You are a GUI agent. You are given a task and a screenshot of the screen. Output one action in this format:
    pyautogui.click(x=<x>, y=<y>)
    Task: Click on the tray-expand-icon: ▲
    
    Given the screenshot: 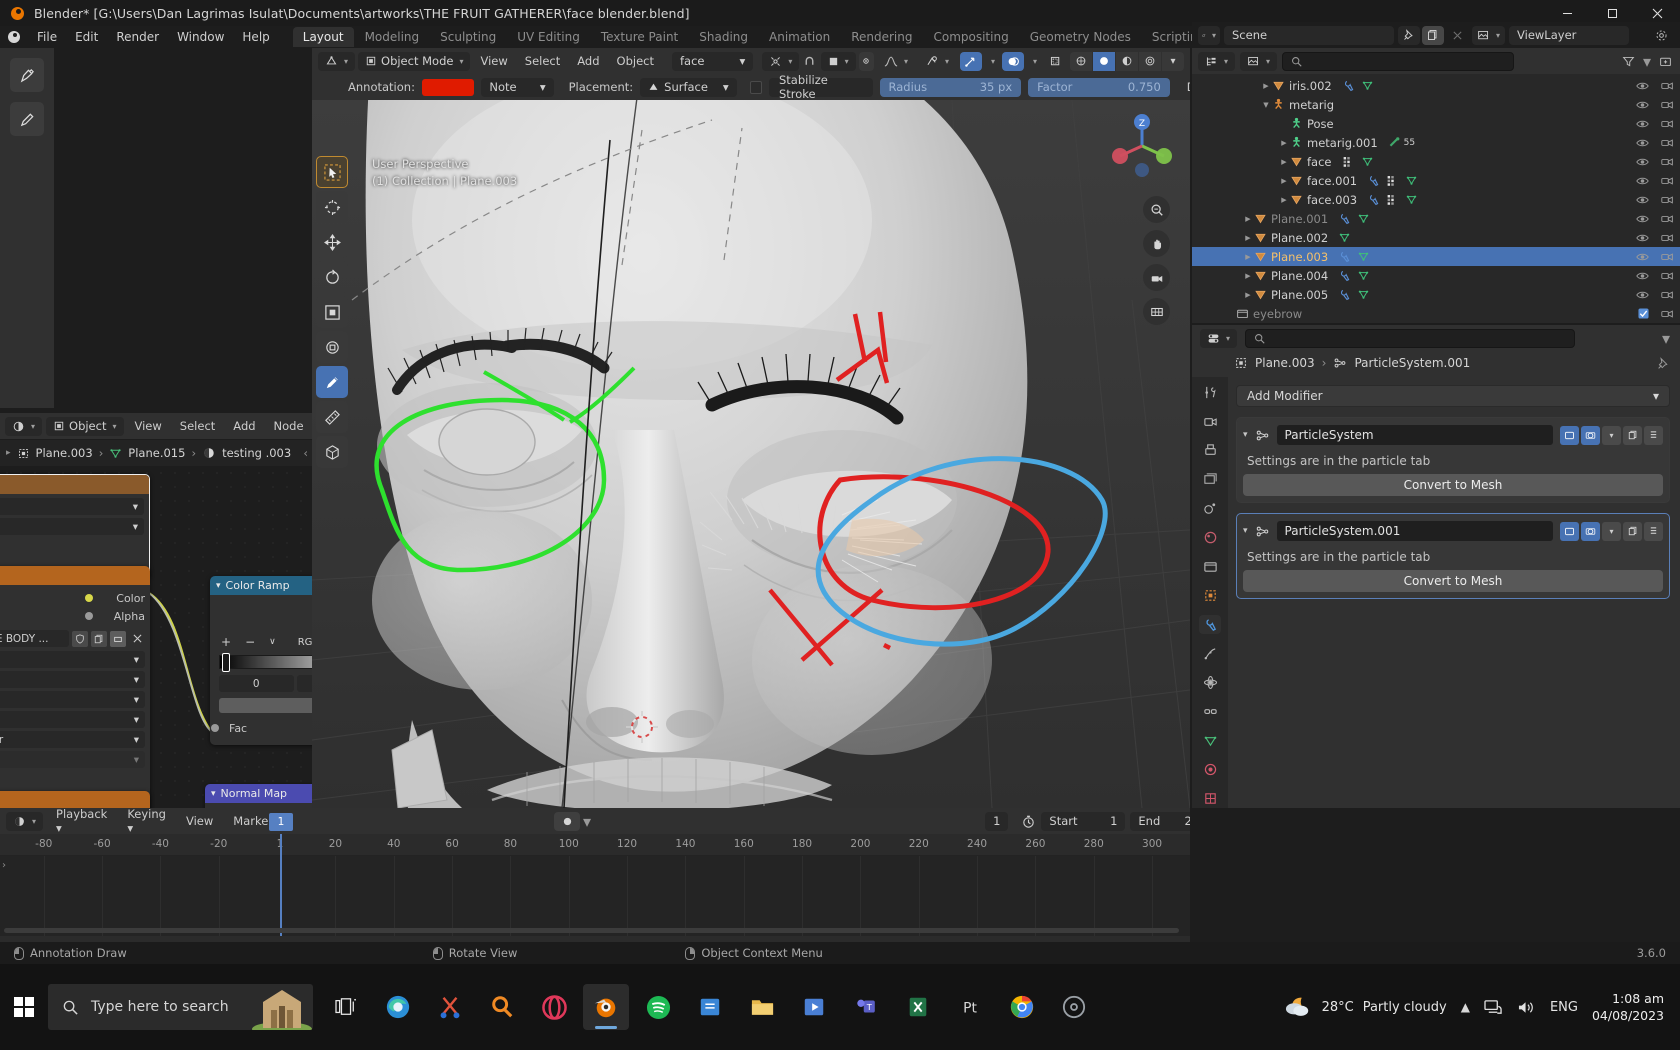 What is the action you would take?
    pyautogui.click(x=1465, y=1007)
    